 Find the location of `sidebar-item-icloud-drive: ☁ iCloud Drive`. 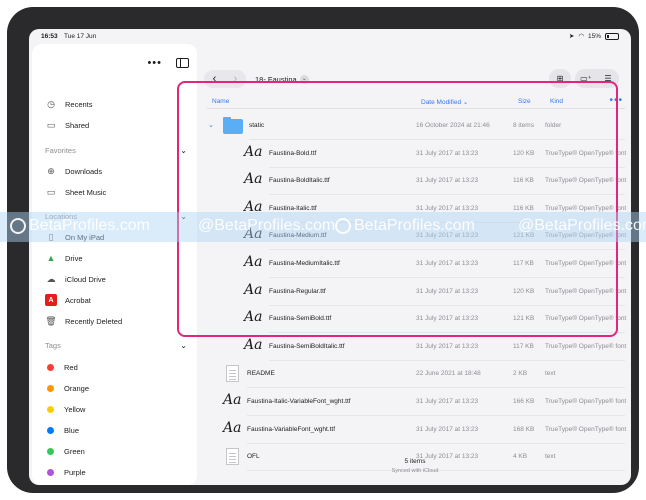

sidebar-item-icloud-drive: ☁ iCloud Drive is located at coordinates (75, 279).